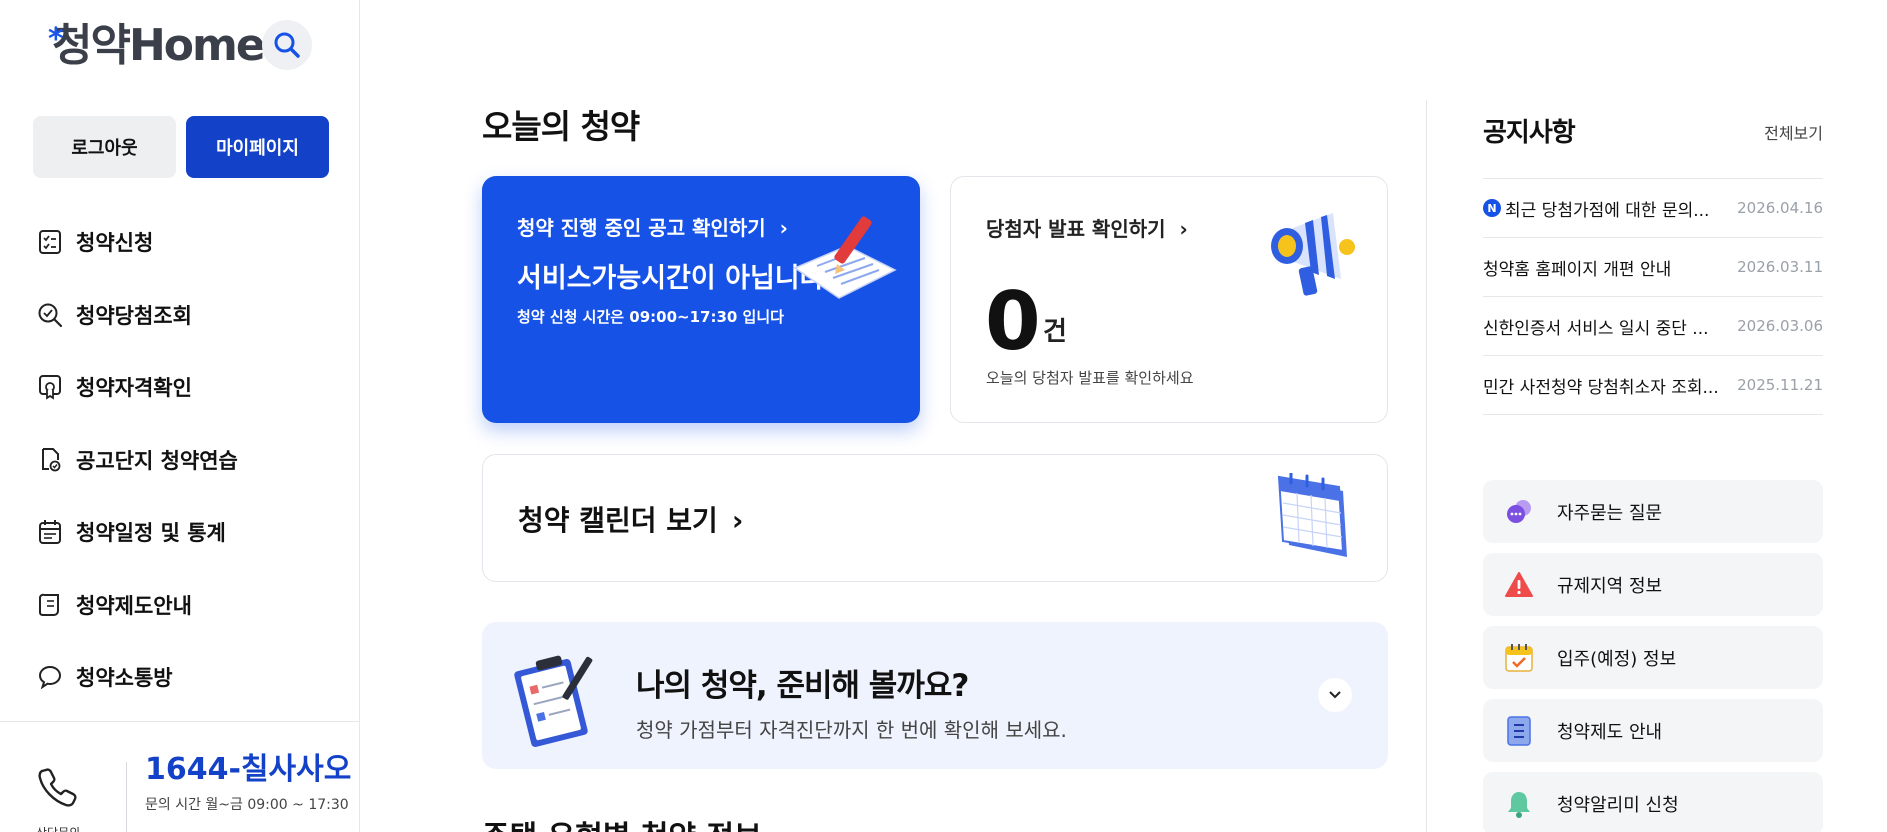 This screenshot has width=1887, height=832. Describe the element at coordinates (1780, 267) in the screenshot. I see `notice-item-date: 2026.03.11` at that location.